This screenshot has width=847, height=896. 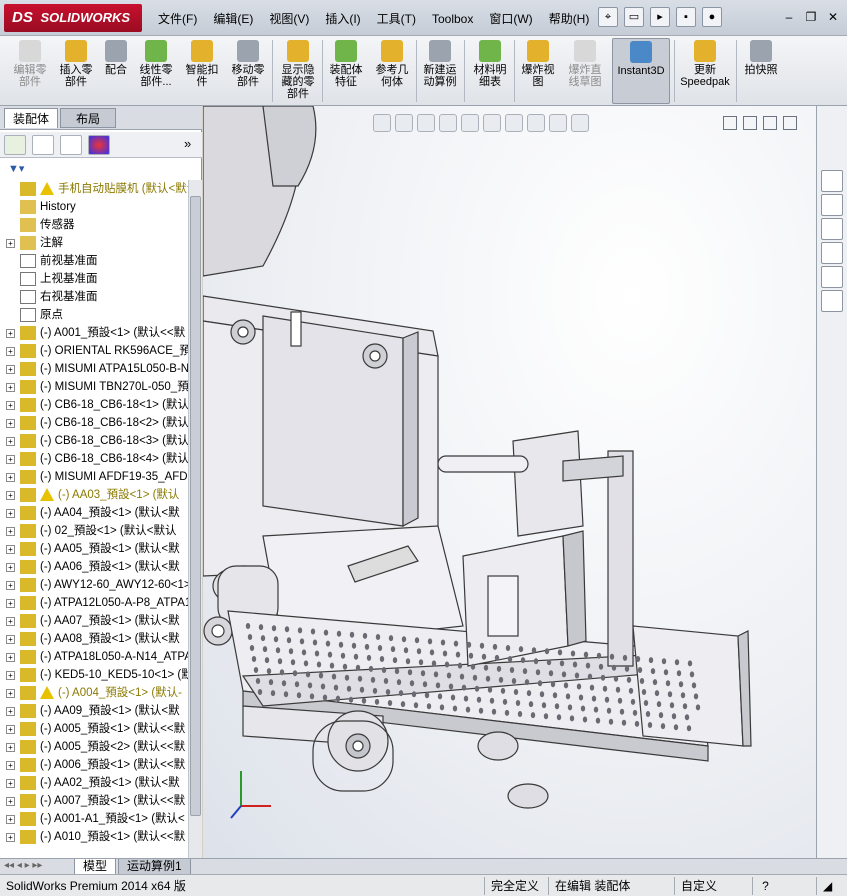 I want to click on tree-item-component: + (-) MISUMI ATPA15L050-B-N1, so click(x=95, y=369).